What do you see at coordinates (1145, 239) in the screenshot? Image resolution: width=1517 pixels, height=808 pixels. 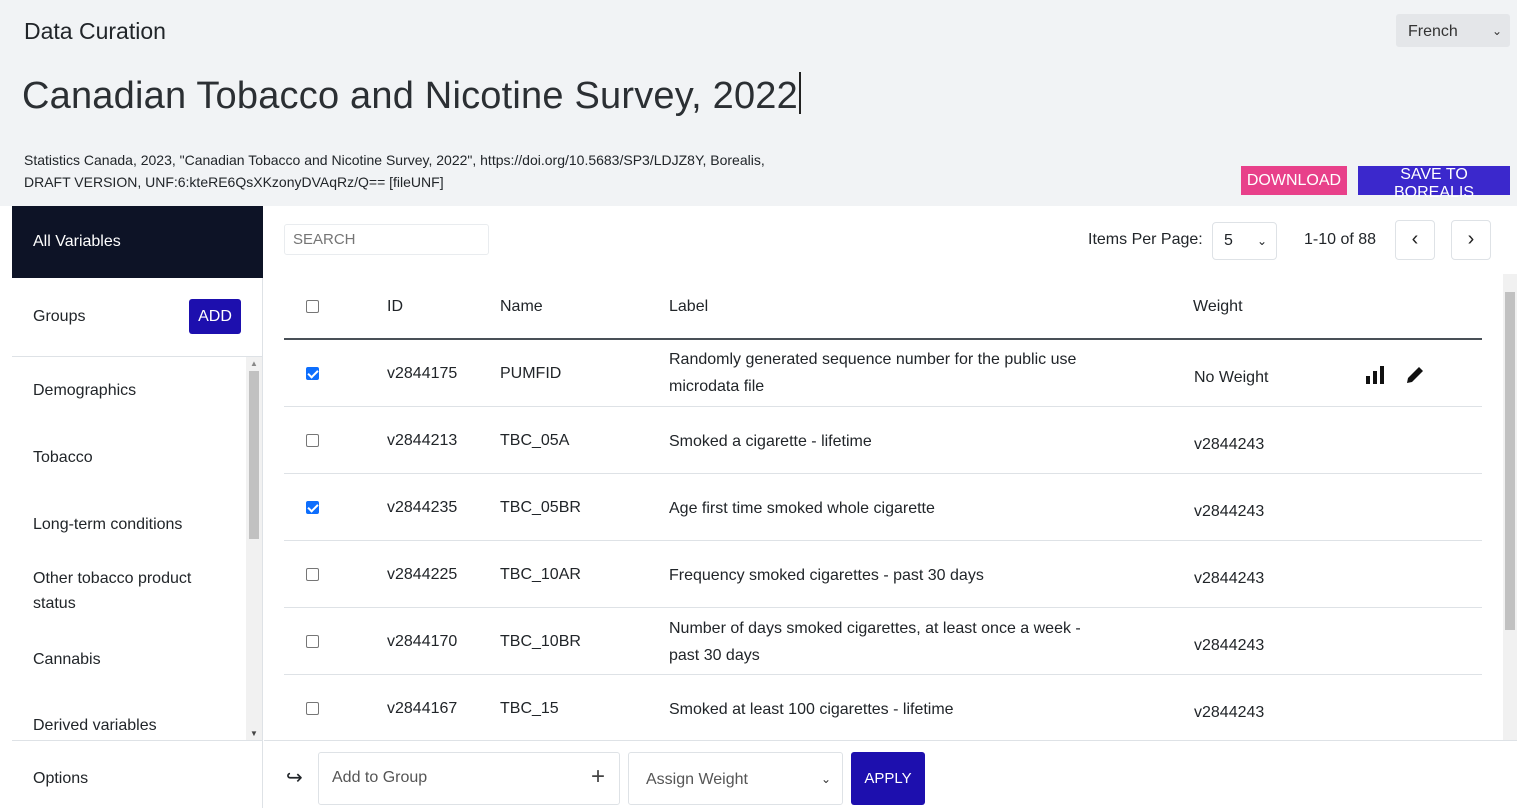 I see `items-per-page-label: Items Per Page:` at bounding box center [1145, 239].